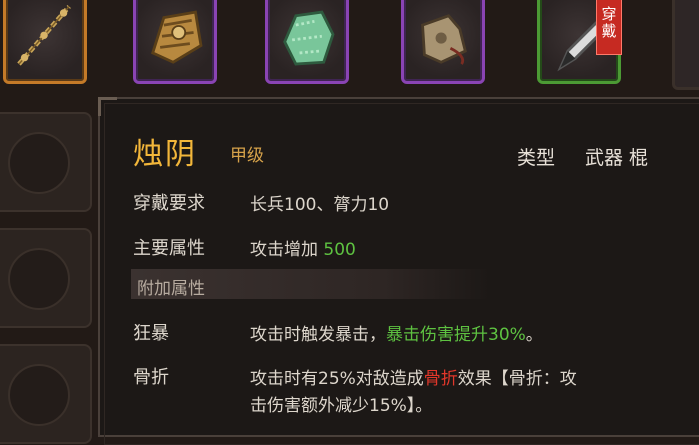 Image resolution: width=699 pixels, height=445 pixels. What do you see at coordinates (171, 289) in the screenshot?
I see `extra-attributes-title: 附加属性` at bounding box center [171, 289].